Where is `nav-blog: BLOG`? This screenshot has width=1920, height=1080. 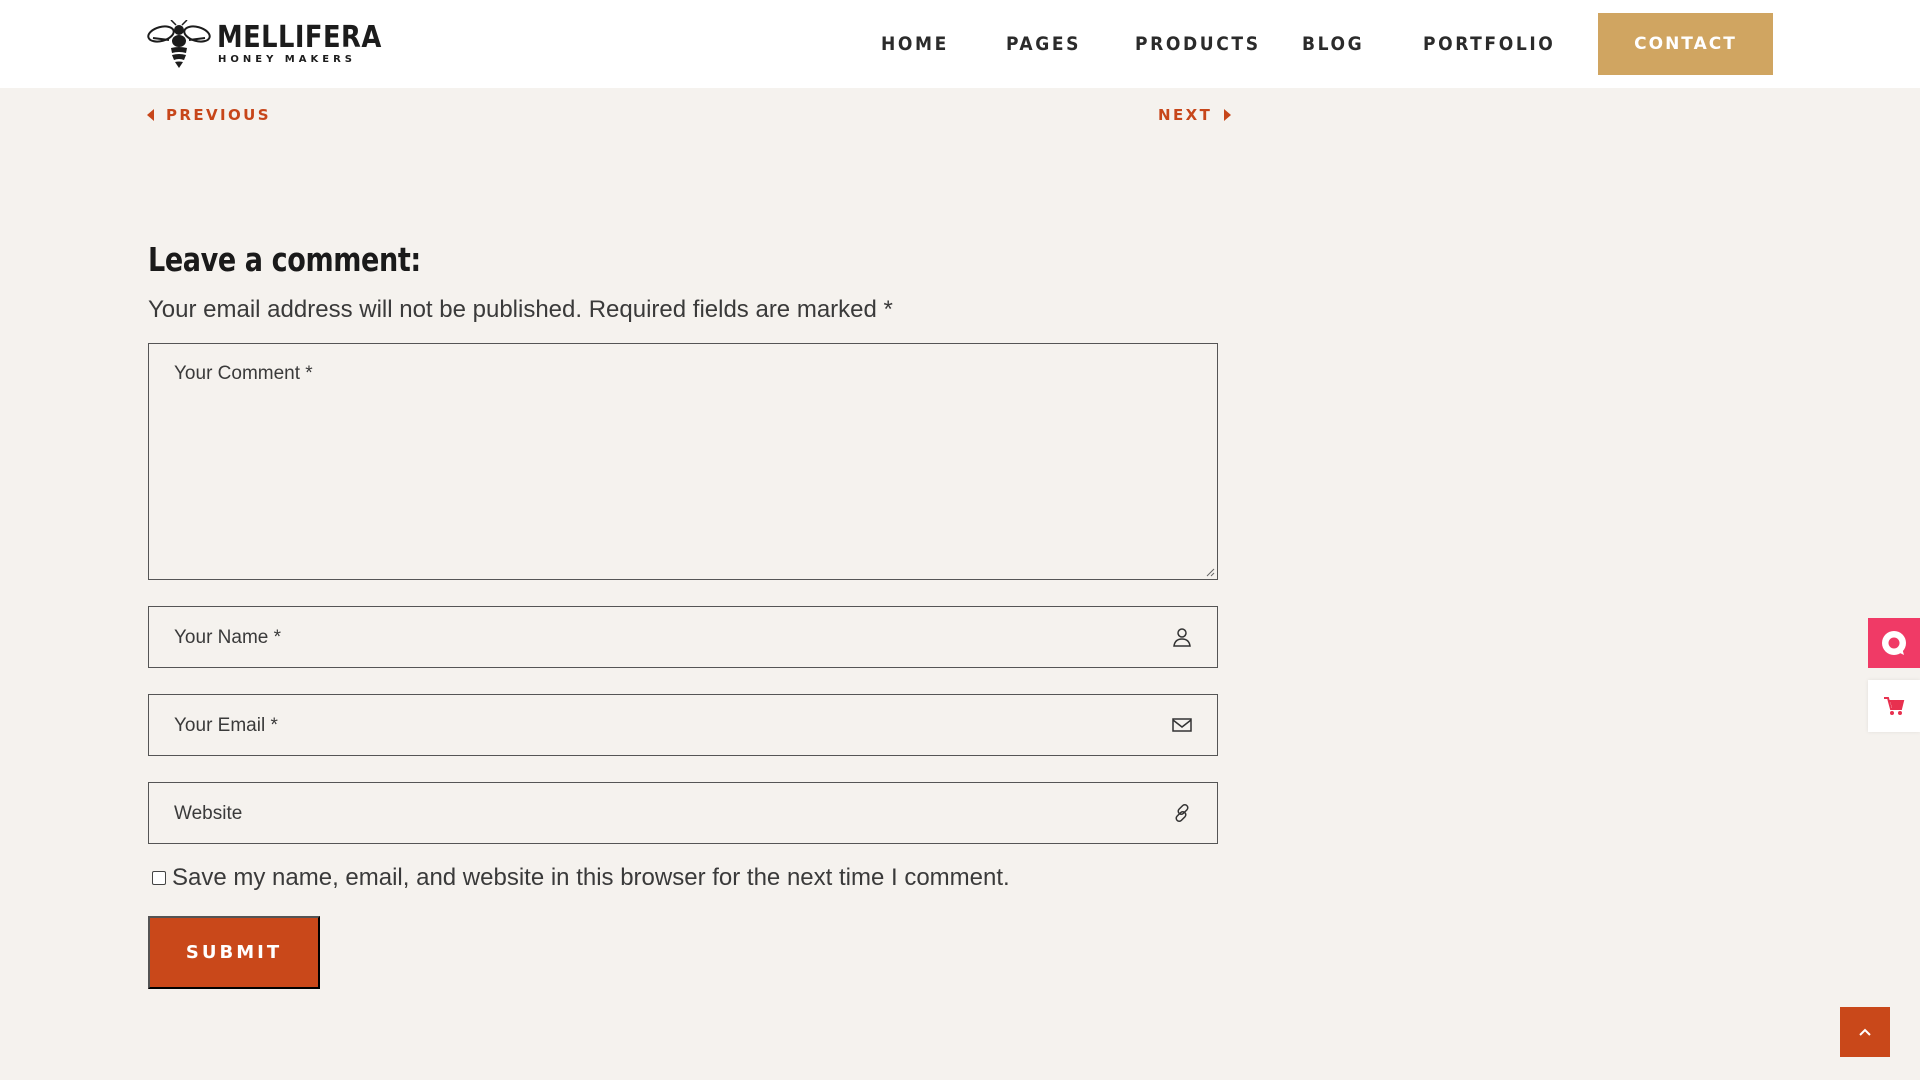
nav-blog: BLOG is located at coordinates (1333, 44).